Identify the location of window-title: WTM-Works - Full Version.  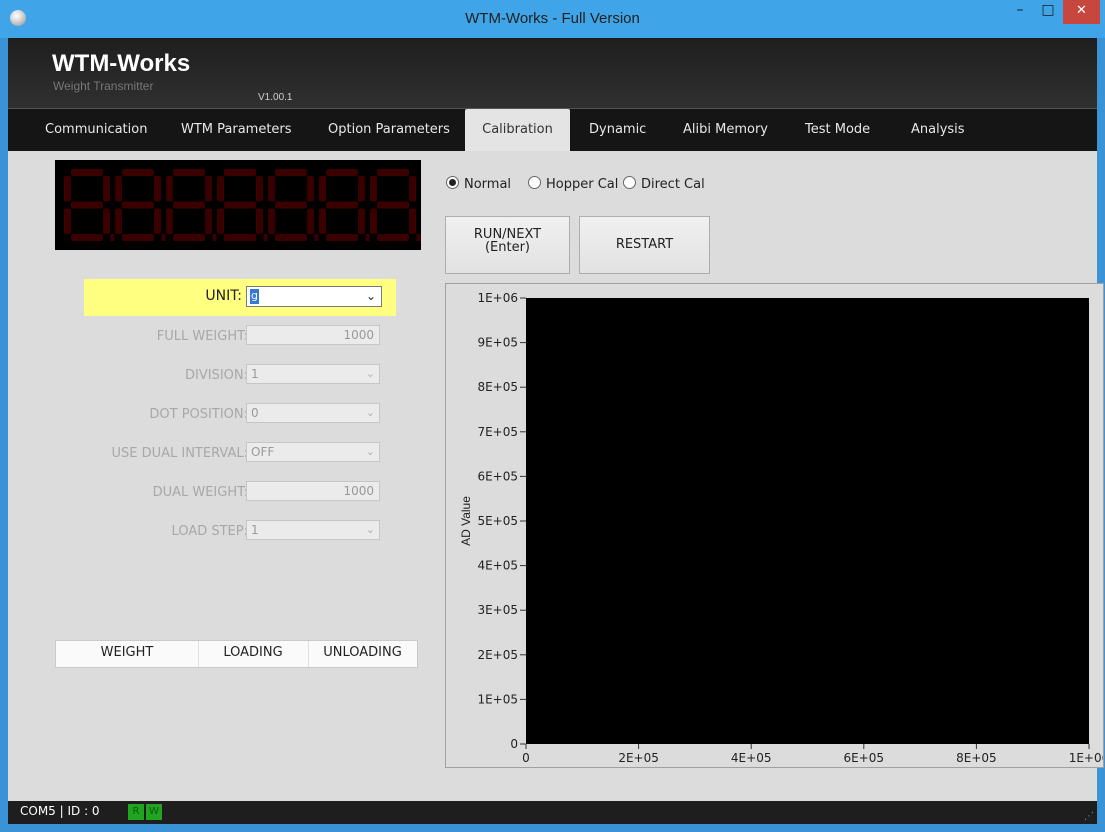
(552, 18).